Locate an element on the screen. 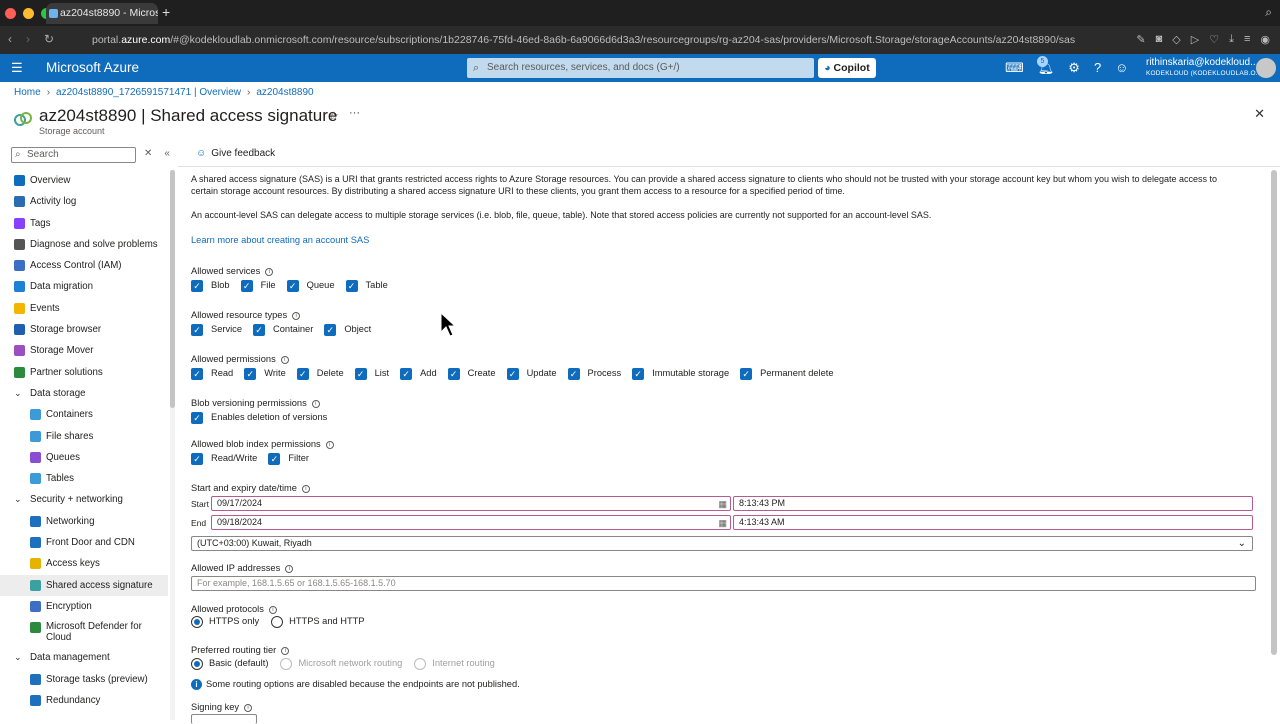 This screenshot has width=1280, height=724. edit-icon: ✎ is located at coordinates (1140, 39).